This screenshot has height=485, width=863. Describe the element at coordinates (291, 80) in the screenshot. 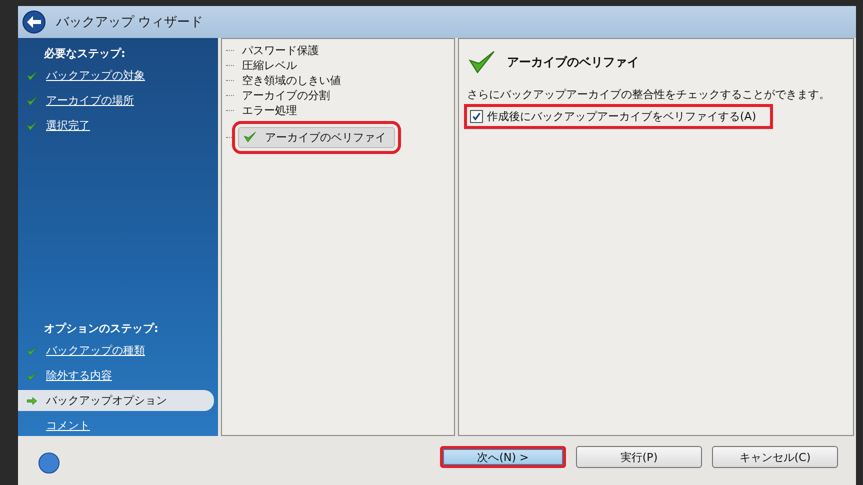

I see `tree-item: 空き領域のしきい値` at that location.